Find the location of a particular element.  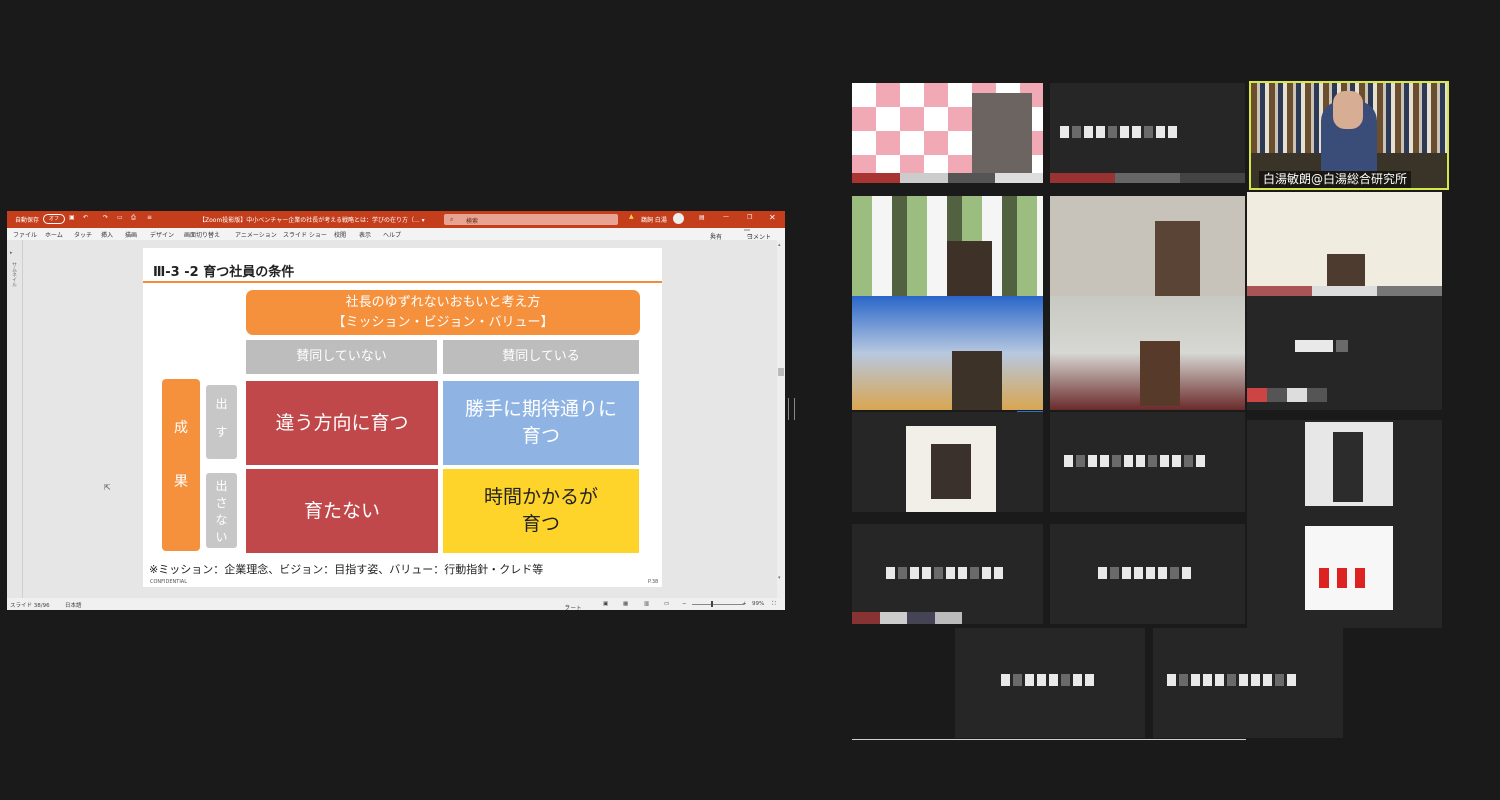

vertical-scrollbar: ▴ ▾ is located at coordinates (781, 419).